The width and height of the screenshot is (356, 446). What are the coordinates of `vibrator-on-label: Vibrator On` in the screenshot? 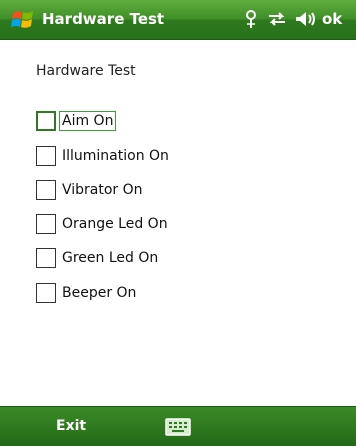 It's located at (102, 190).